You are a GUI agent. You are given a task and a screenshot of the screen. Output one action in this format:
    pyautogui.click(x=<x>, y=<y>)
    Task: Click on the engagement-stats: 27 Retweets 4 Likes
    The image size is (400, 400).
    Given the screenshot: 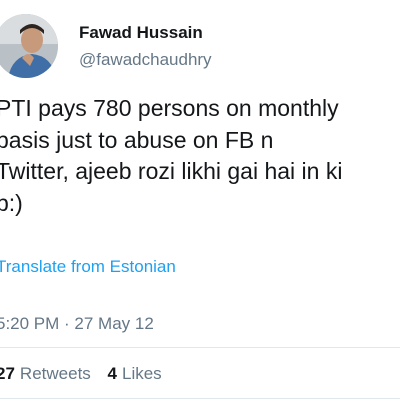 What is the action you would take?
    pyautogui.click(x=87, y=374)
    